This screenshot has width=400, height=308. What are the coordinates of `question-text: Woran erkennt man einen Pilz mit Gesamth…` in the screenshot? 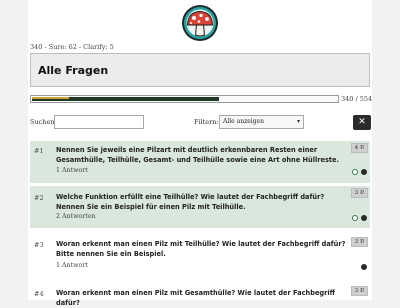 It's located at (195, 298).